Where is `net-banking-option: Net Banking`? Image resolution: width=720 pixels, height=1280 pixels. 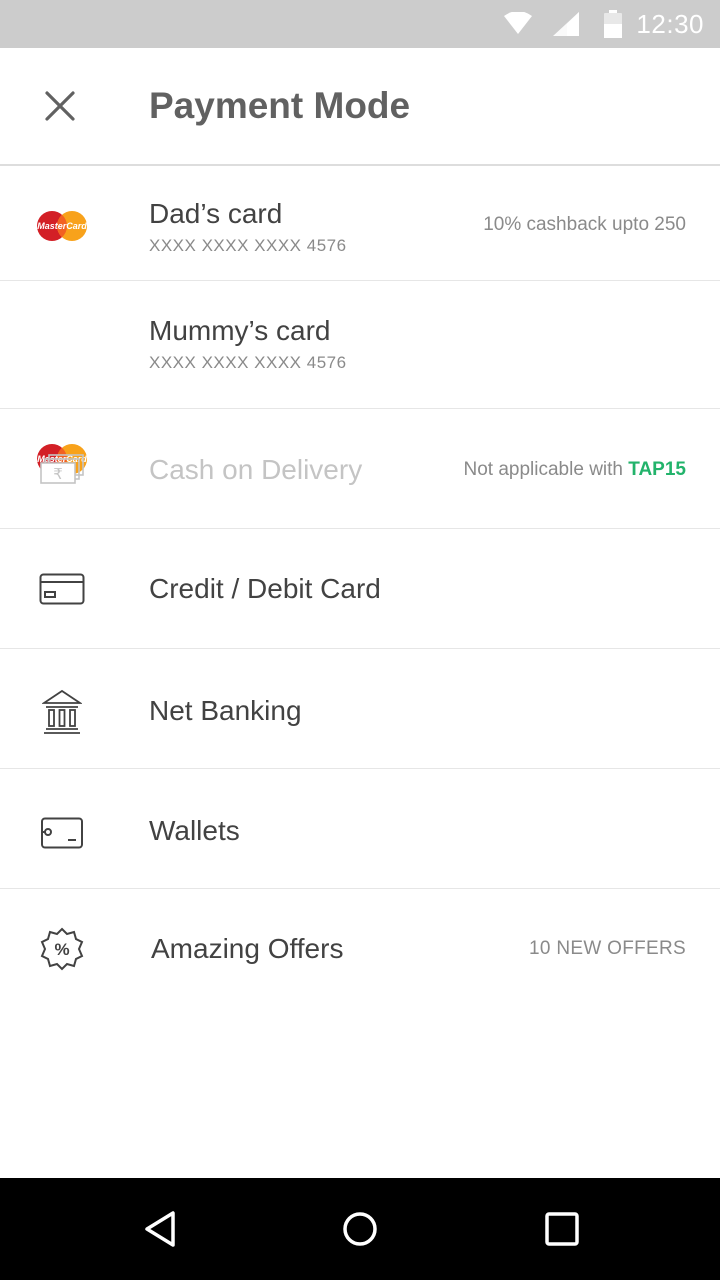
net-banking-option: Net Banking is located at coordinates (360, 709).